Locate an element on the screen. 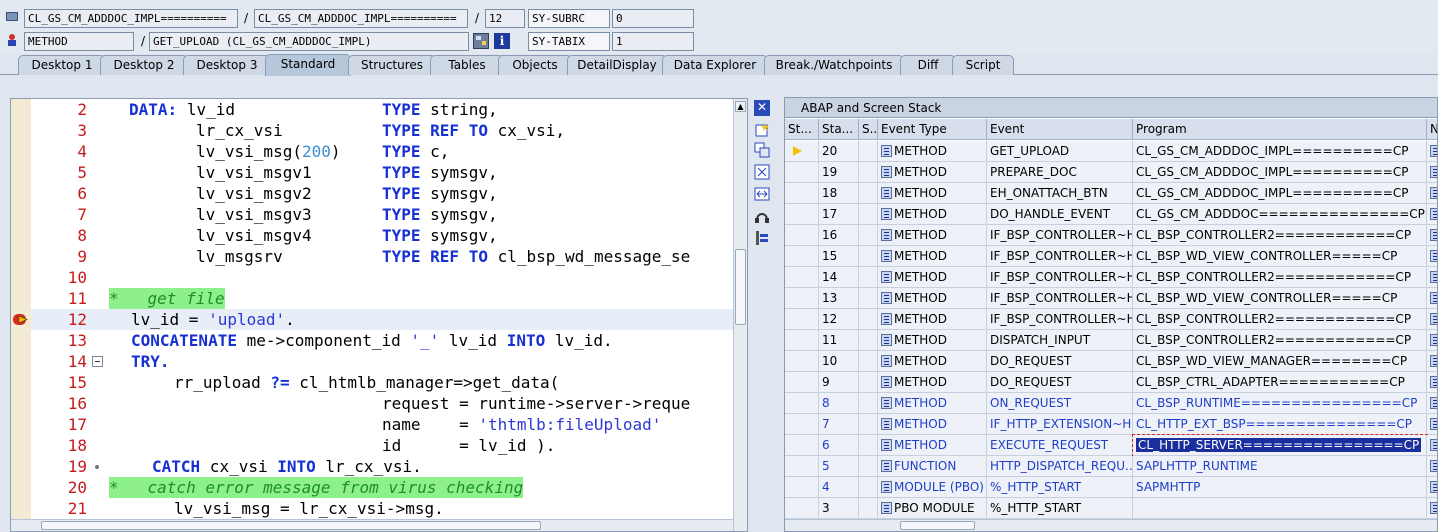  sy-tabix-value-field: 1 is located at coordinates (653, 41).